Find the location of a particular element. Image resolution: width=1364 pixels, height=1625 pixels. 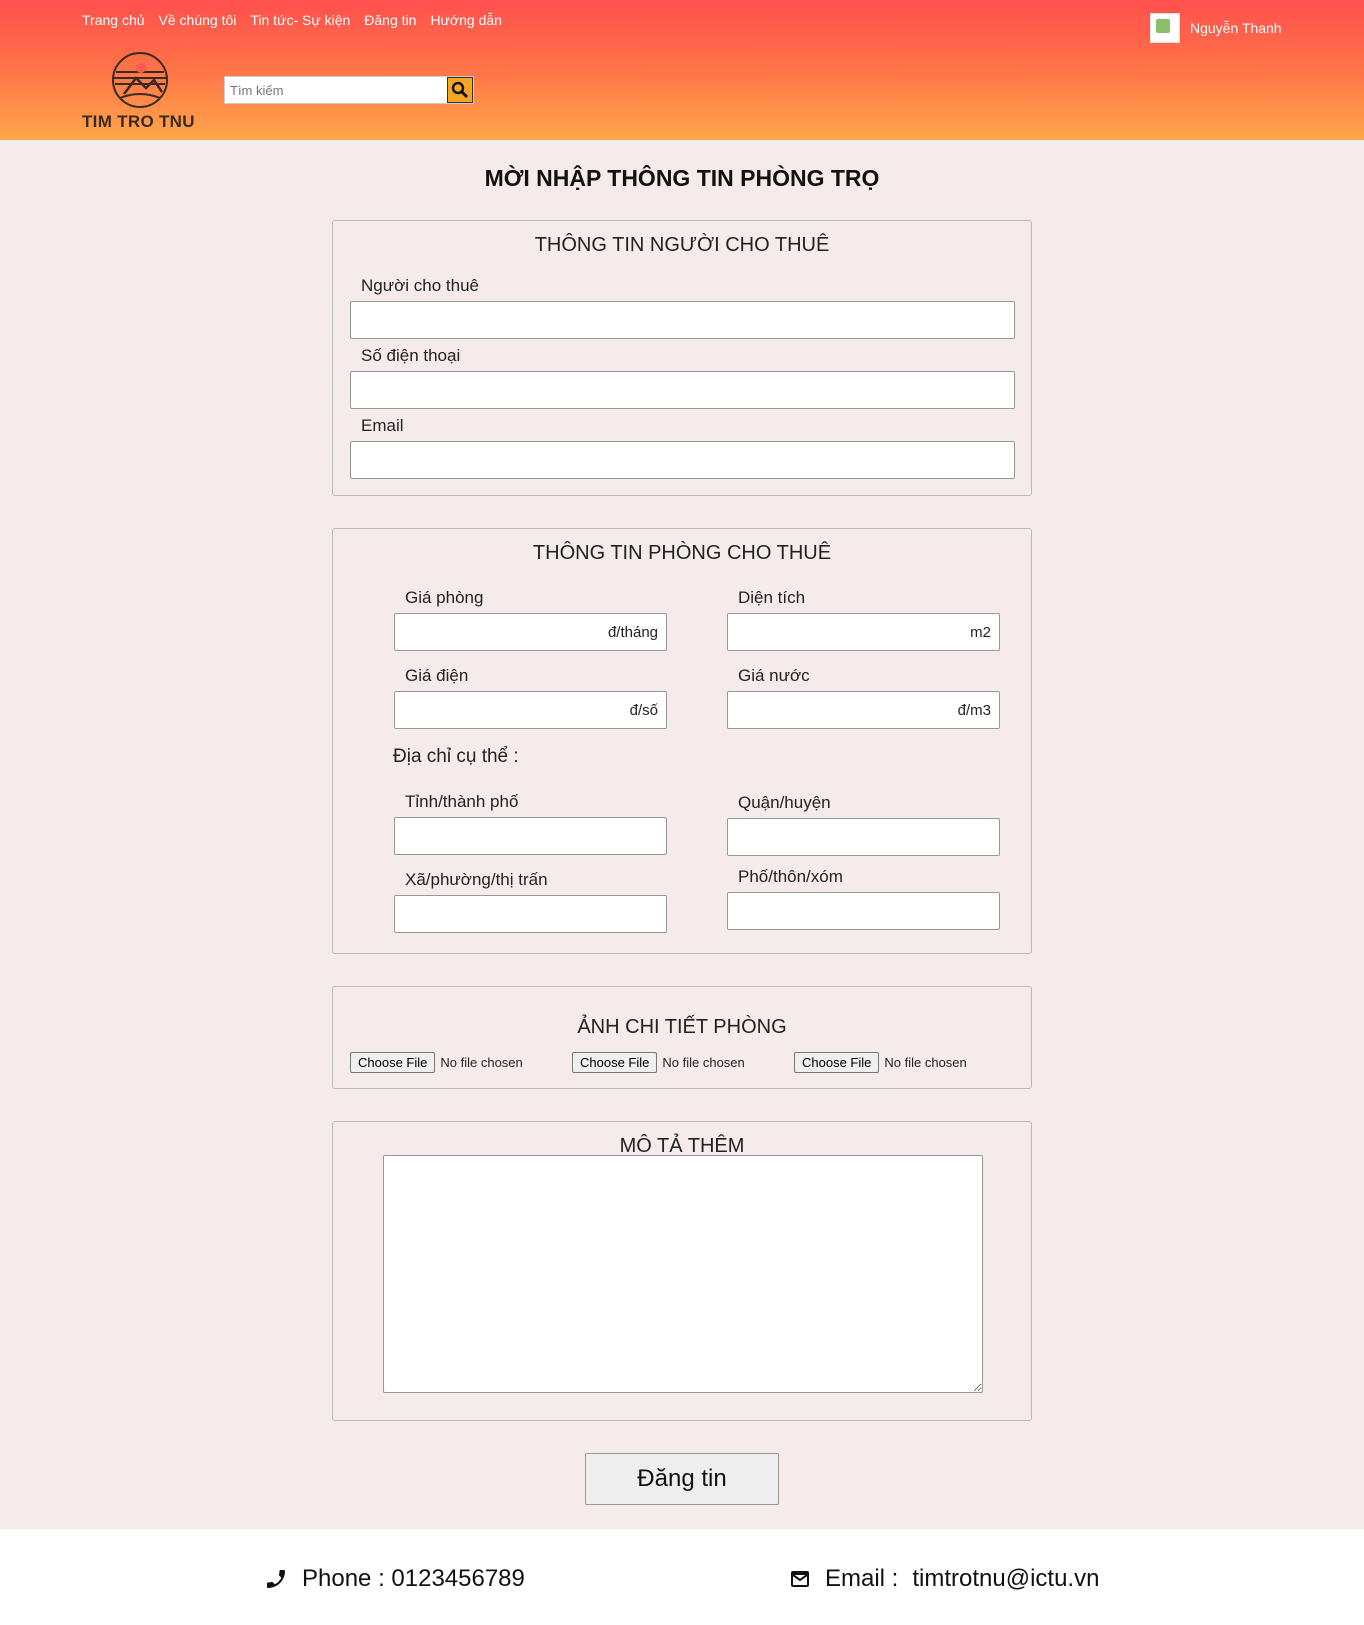

nav-about: Về chúng tôi is located at coordinates (198, 20).